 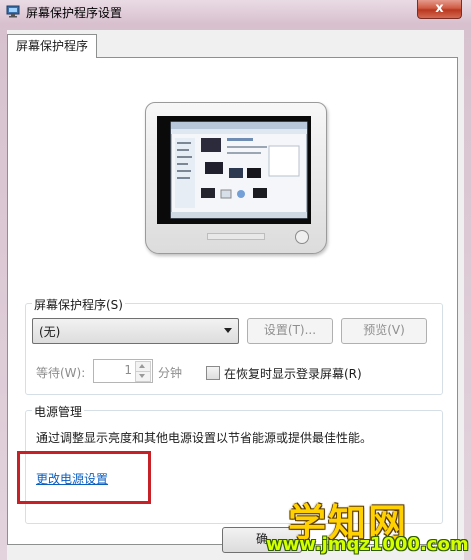 I want to click on screensaver-group-label: 屏幕保护程序(S), so click(x=78, y=304).